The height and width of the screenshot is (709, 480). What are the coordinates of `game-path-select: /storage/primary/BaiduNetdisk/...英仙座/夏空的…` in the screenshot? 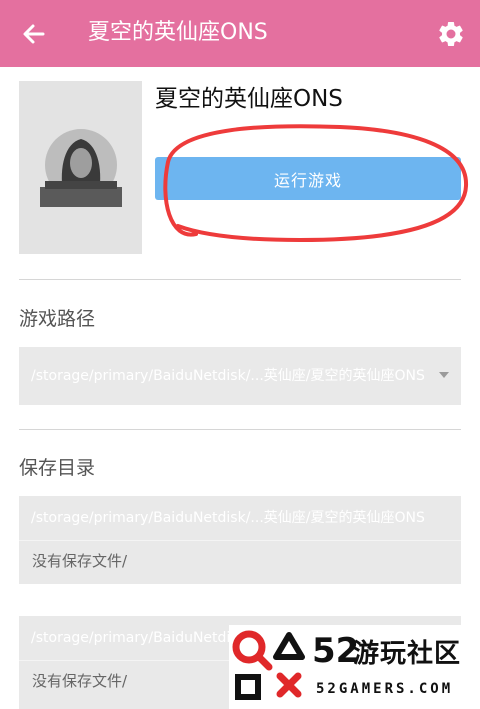 It's located at (240, 376).